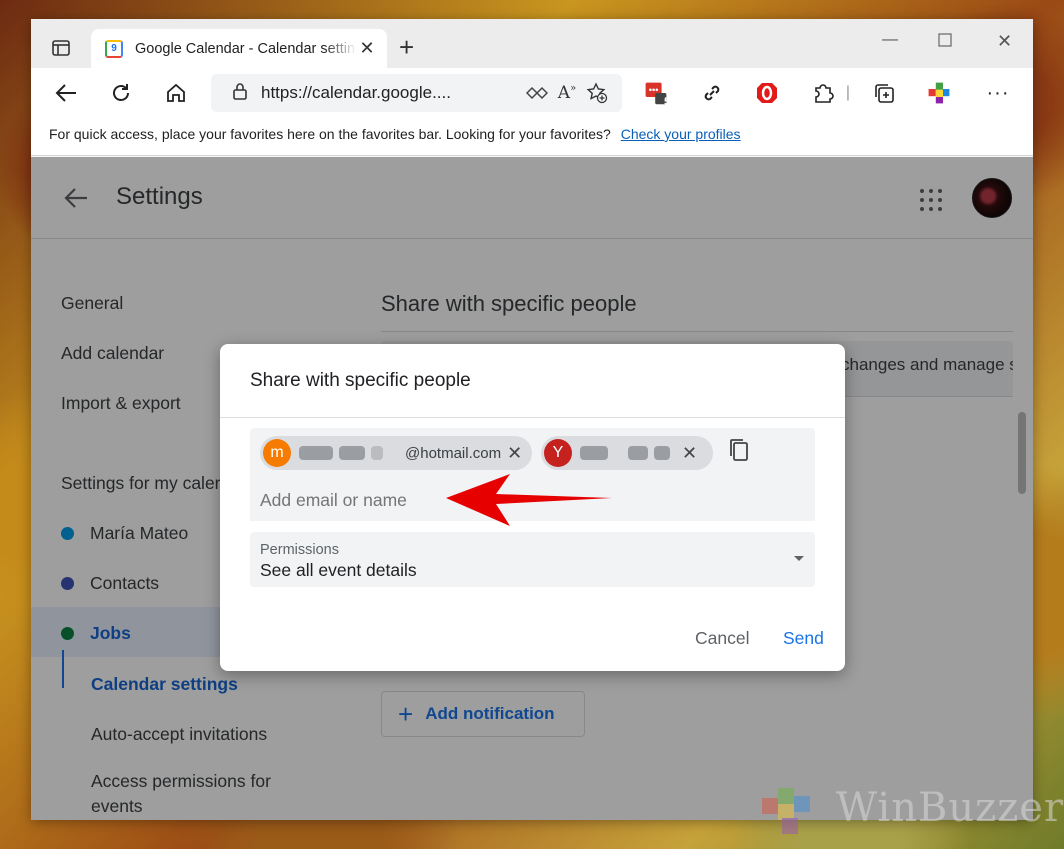 Image resolution: width=1064 pixels, height=849 pixels. Describe the element at coordinates (597, 93) in the screenshot. I see `add-favorite-icon` at that location.